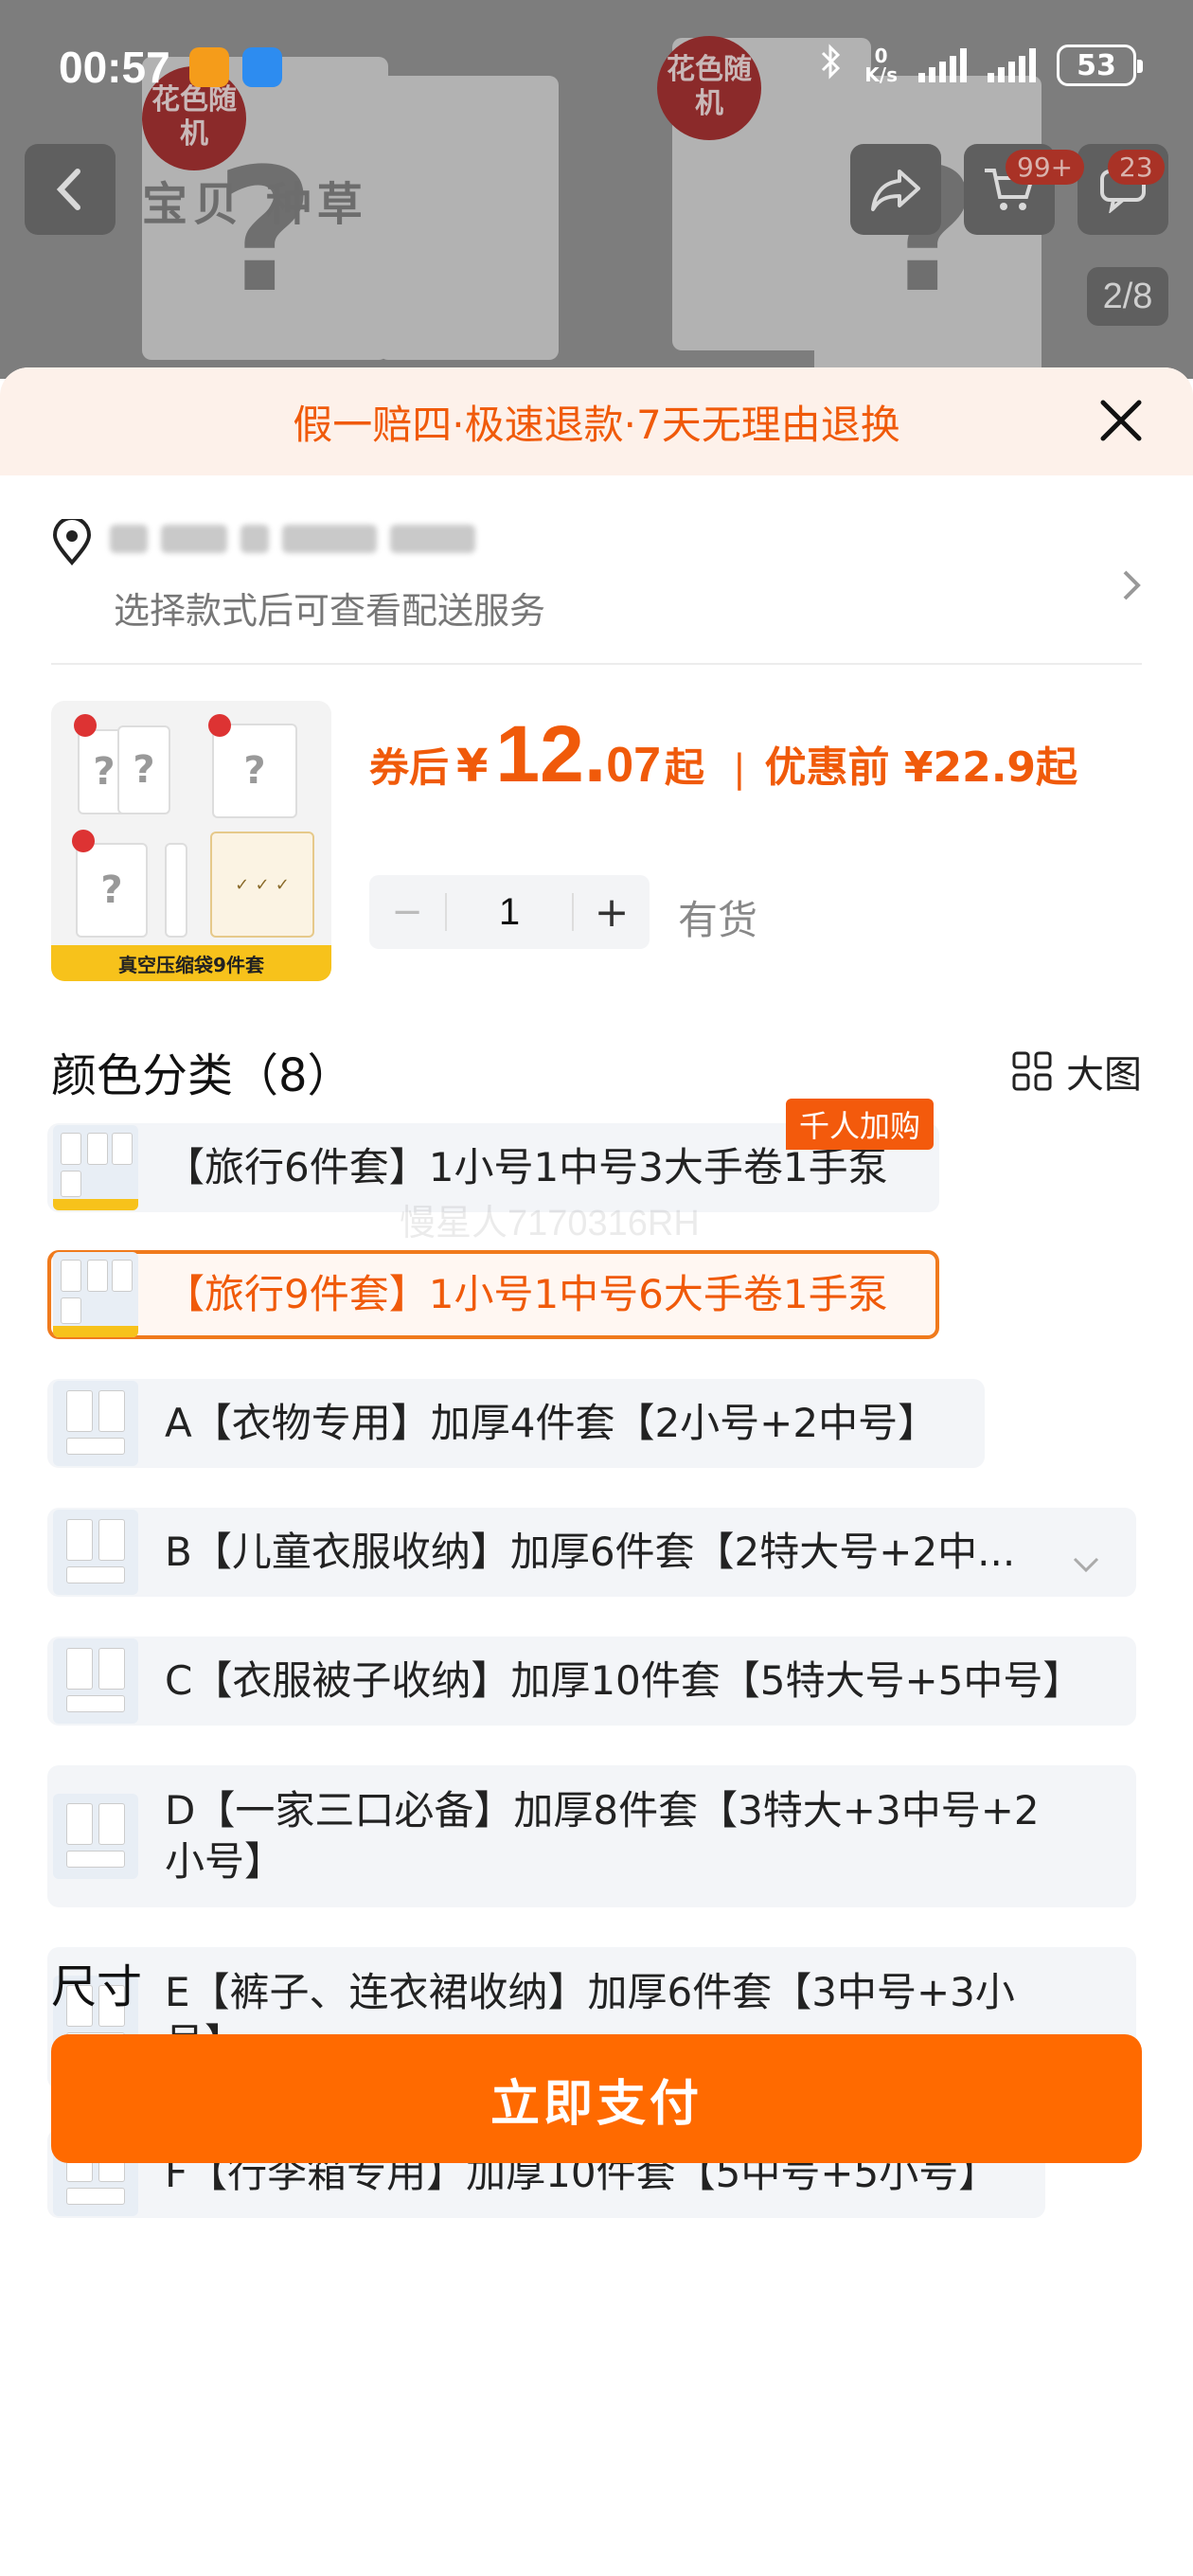  Describe the element at coordinates (526, 1294) in the screenshot. I see `option-label: 【旅行9件套】1小号1中号6大手卷1手泵` at that location.